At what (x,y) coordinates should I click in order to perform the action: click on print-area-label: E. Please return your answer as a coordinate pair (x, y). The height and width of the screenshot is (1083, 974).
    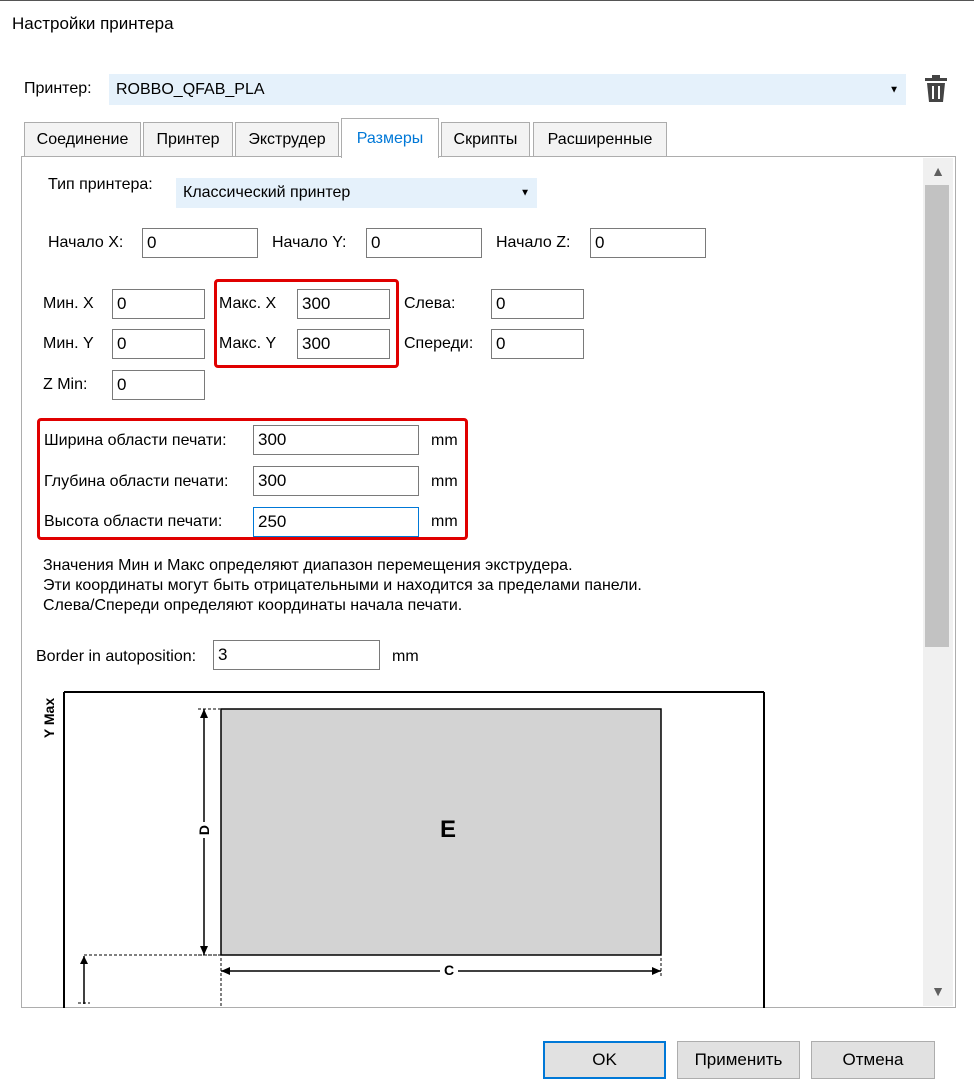
    Looking at the image, I should click on (447, 829).